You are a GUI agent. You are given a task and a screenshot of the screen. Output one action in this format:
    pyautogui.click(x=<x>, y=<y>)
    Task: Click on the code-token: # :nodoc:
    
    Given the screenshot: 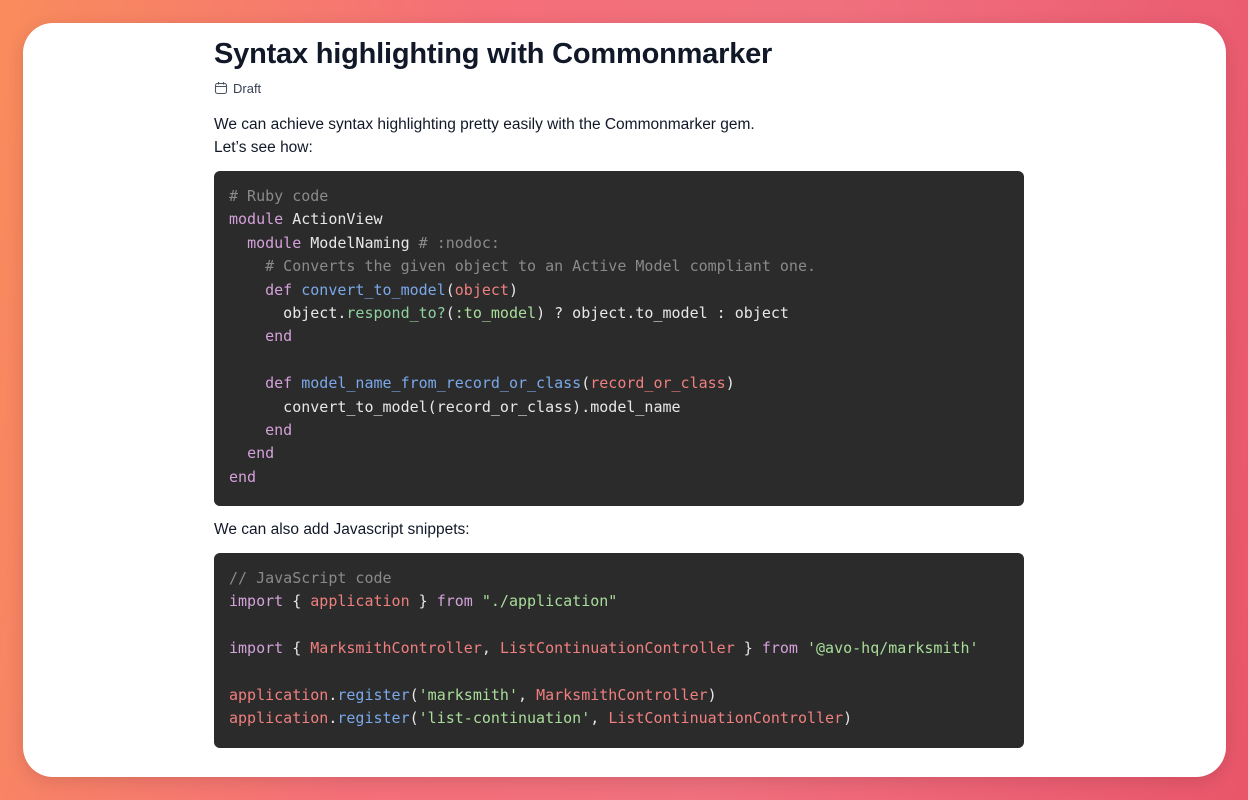 What is the action you would take?
    pyautogui.click(x=459, y=242)
    